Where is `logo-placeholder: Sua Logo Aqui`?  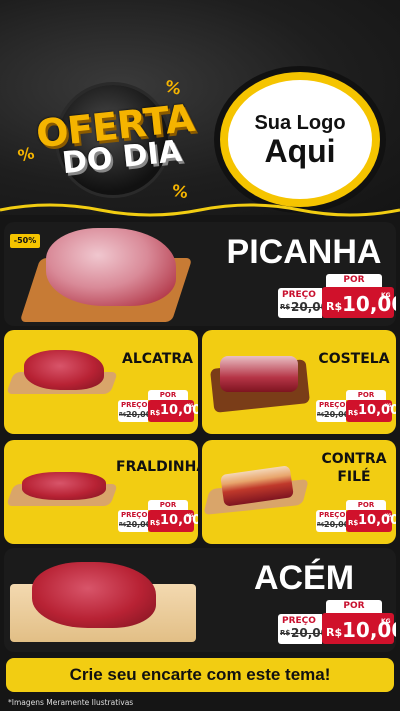
logo-placeholder: Sua Logo Aqui is located at coordinates (300, 139).